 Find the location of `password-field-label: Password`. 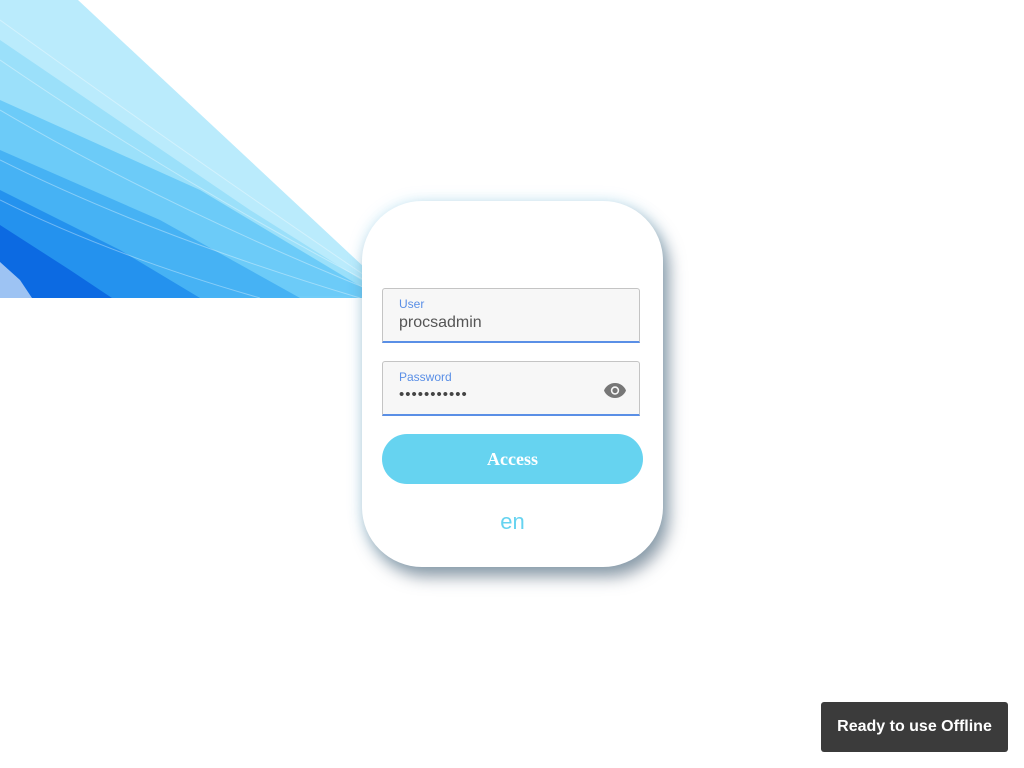

password-field-label: Password is located at coordinates (425, 377).